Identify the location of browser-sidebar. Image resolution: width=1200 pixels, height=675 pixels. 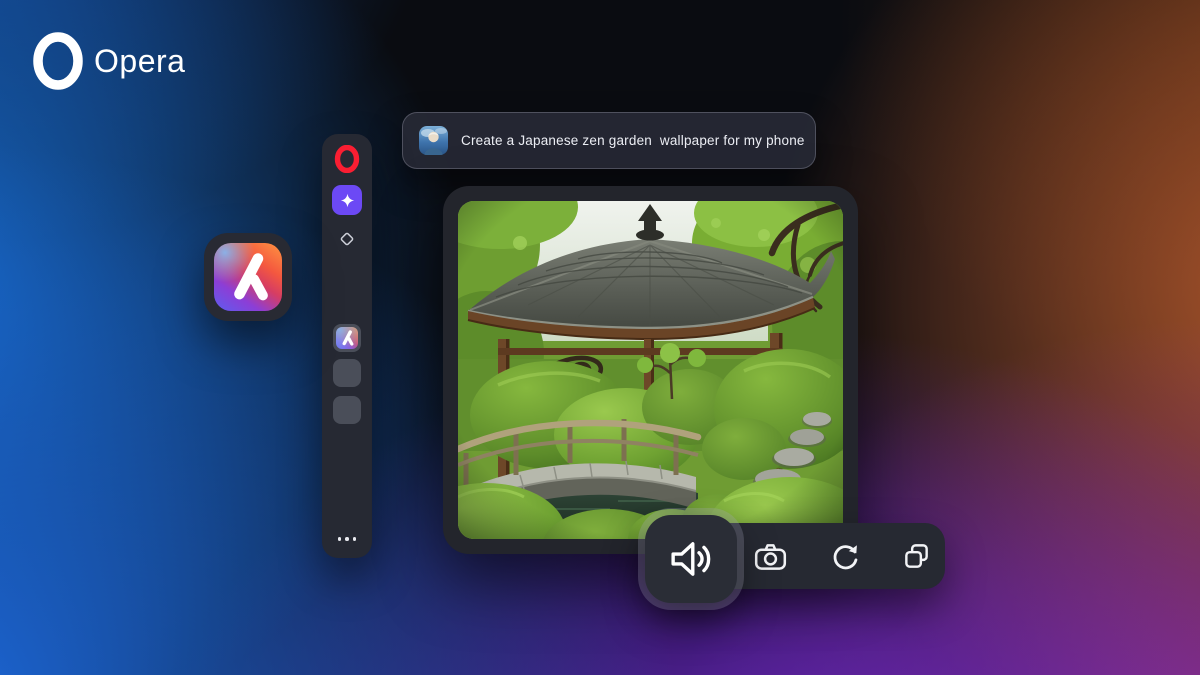
(347, 346).